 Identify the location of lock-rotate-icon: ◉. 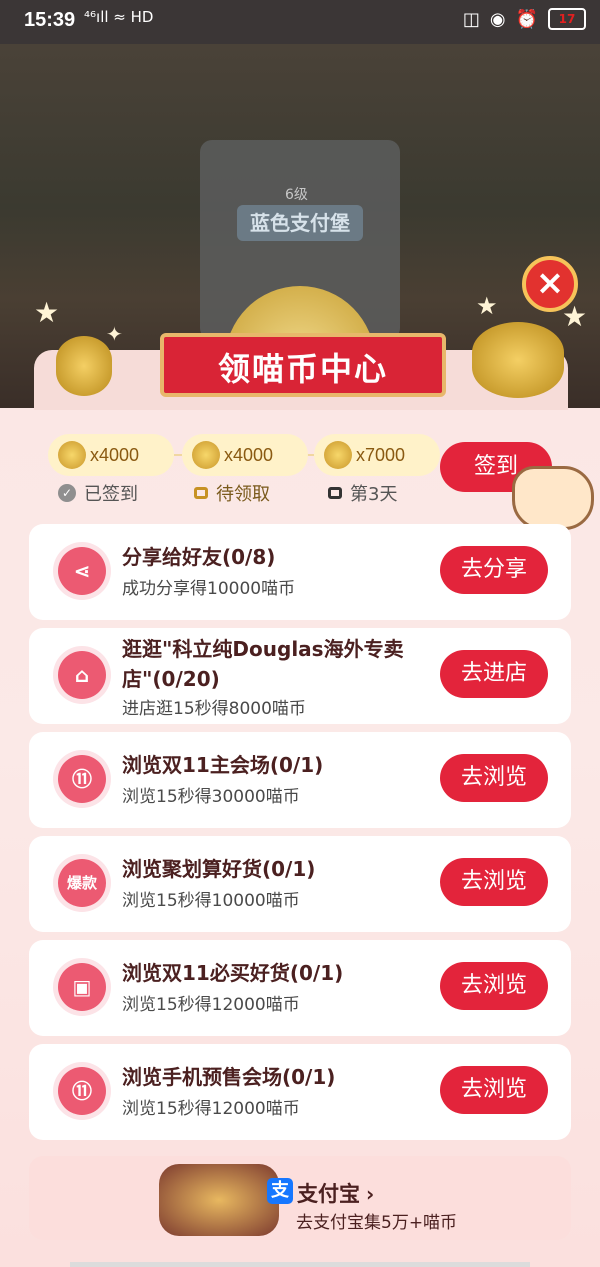
(497, 19).